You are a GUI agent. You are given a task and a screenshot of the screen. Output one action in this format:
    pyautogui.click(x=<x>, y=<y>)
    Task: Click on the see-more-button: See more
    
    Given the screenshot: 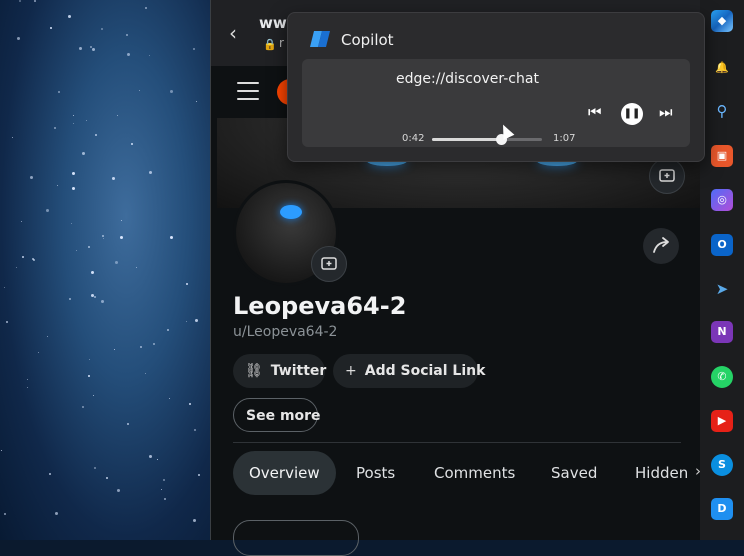 What is the action you would take?
    pyautogui.click(x=277, y=415)
    